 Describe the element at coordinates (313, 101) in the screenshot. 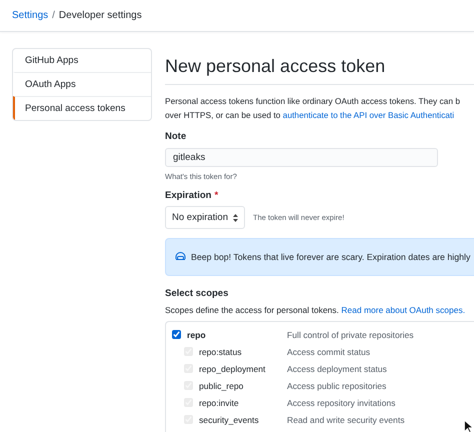

I see `intro-text: Personal access tokens function like ordinary OAuth access tokens. They can b` at that location.